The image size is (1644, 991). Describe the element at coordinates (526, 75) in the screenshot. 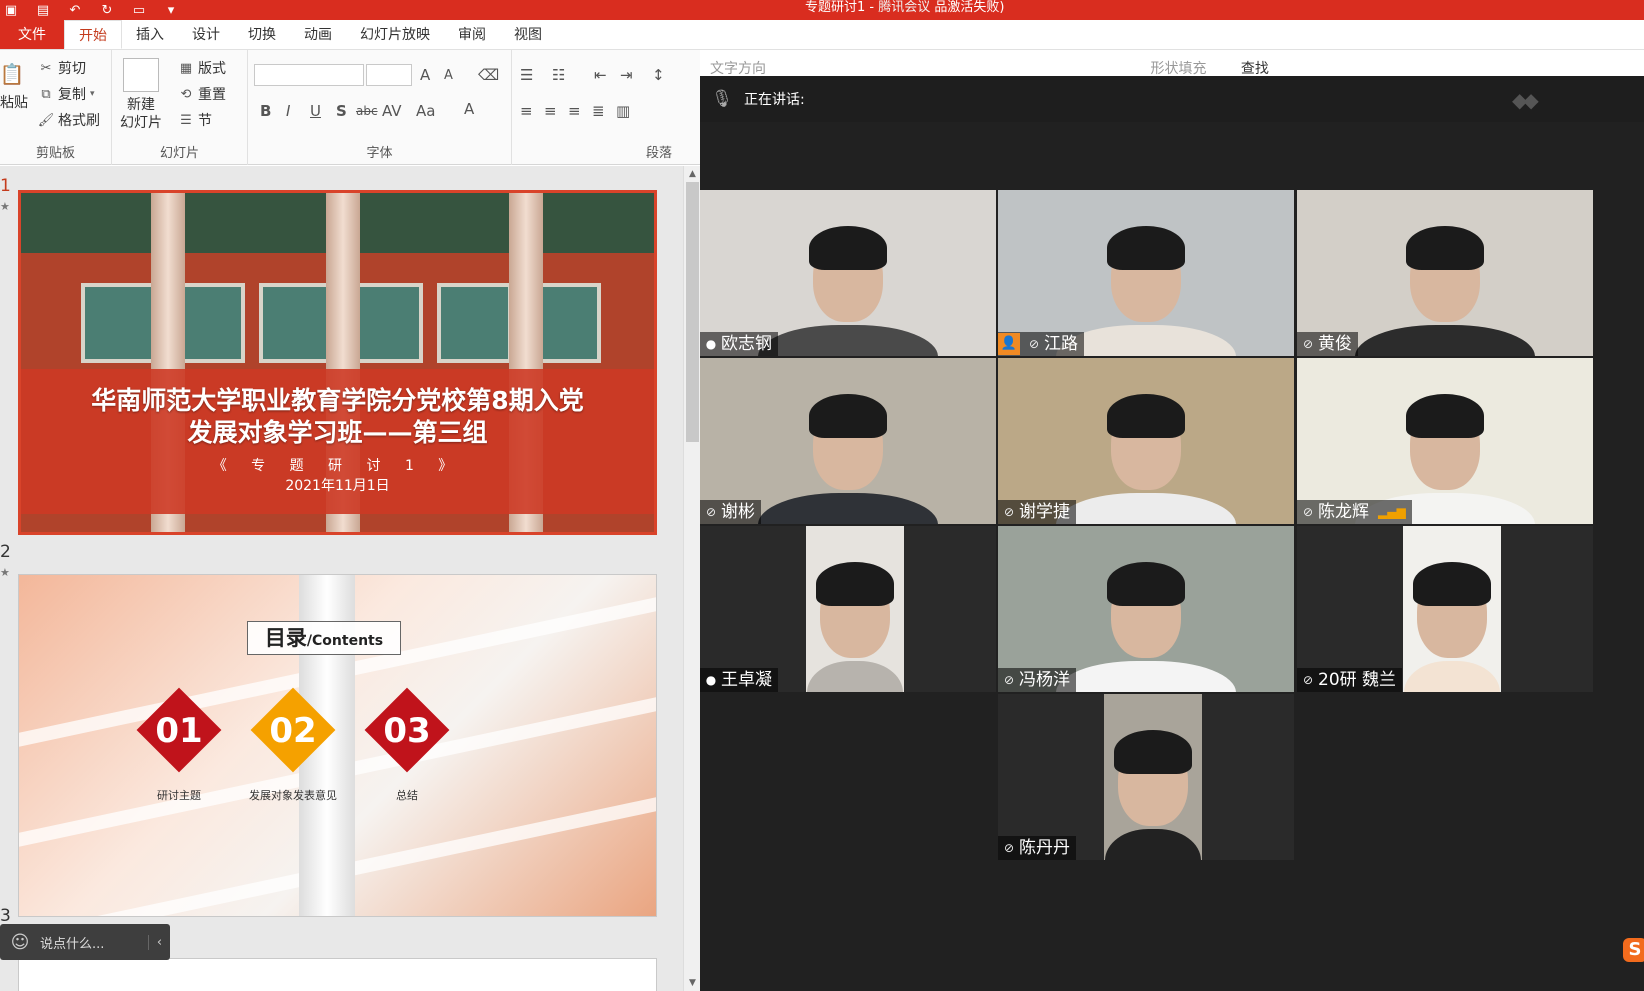

I see `bullets-icon: ☰` at that location.